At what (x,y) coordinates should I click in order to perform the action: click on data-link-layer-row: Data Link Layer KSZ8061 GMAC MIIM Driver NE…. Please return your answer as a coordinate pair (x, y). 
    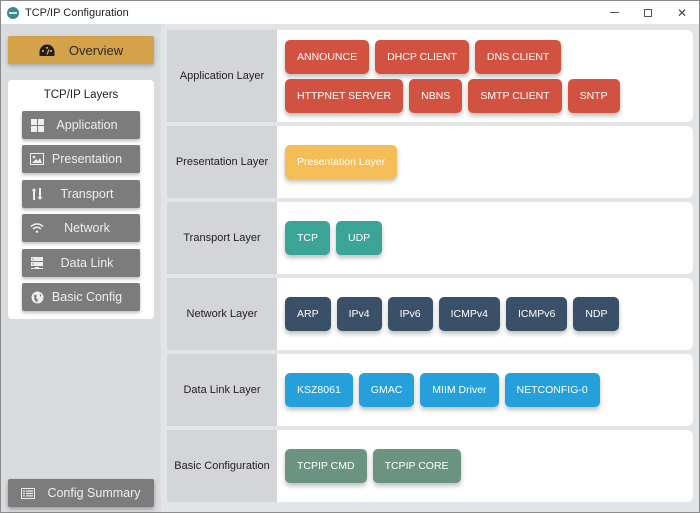
    Looking at the image, I should click on (430, 390).